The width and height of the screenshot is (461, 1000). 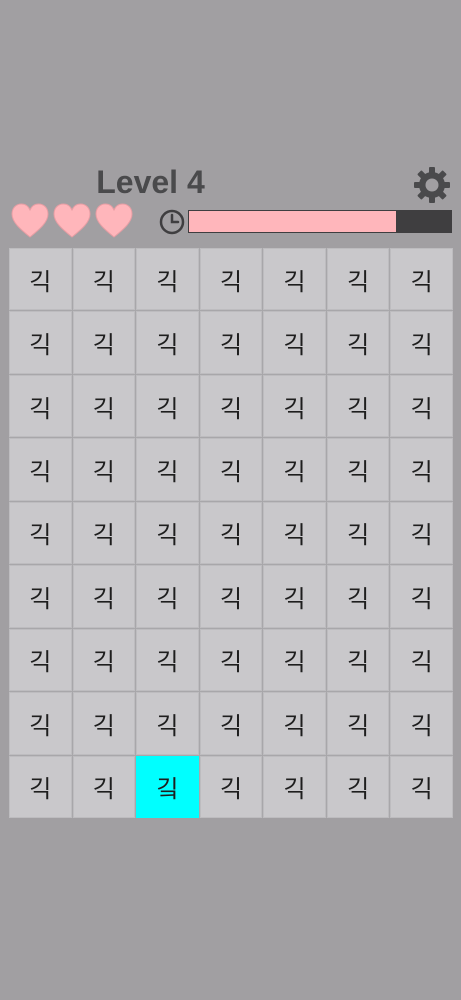 What do you see at coordinates (150, 182) in the screenshot?
I see `level-title: Level 4` at bounding box center [150, 182].